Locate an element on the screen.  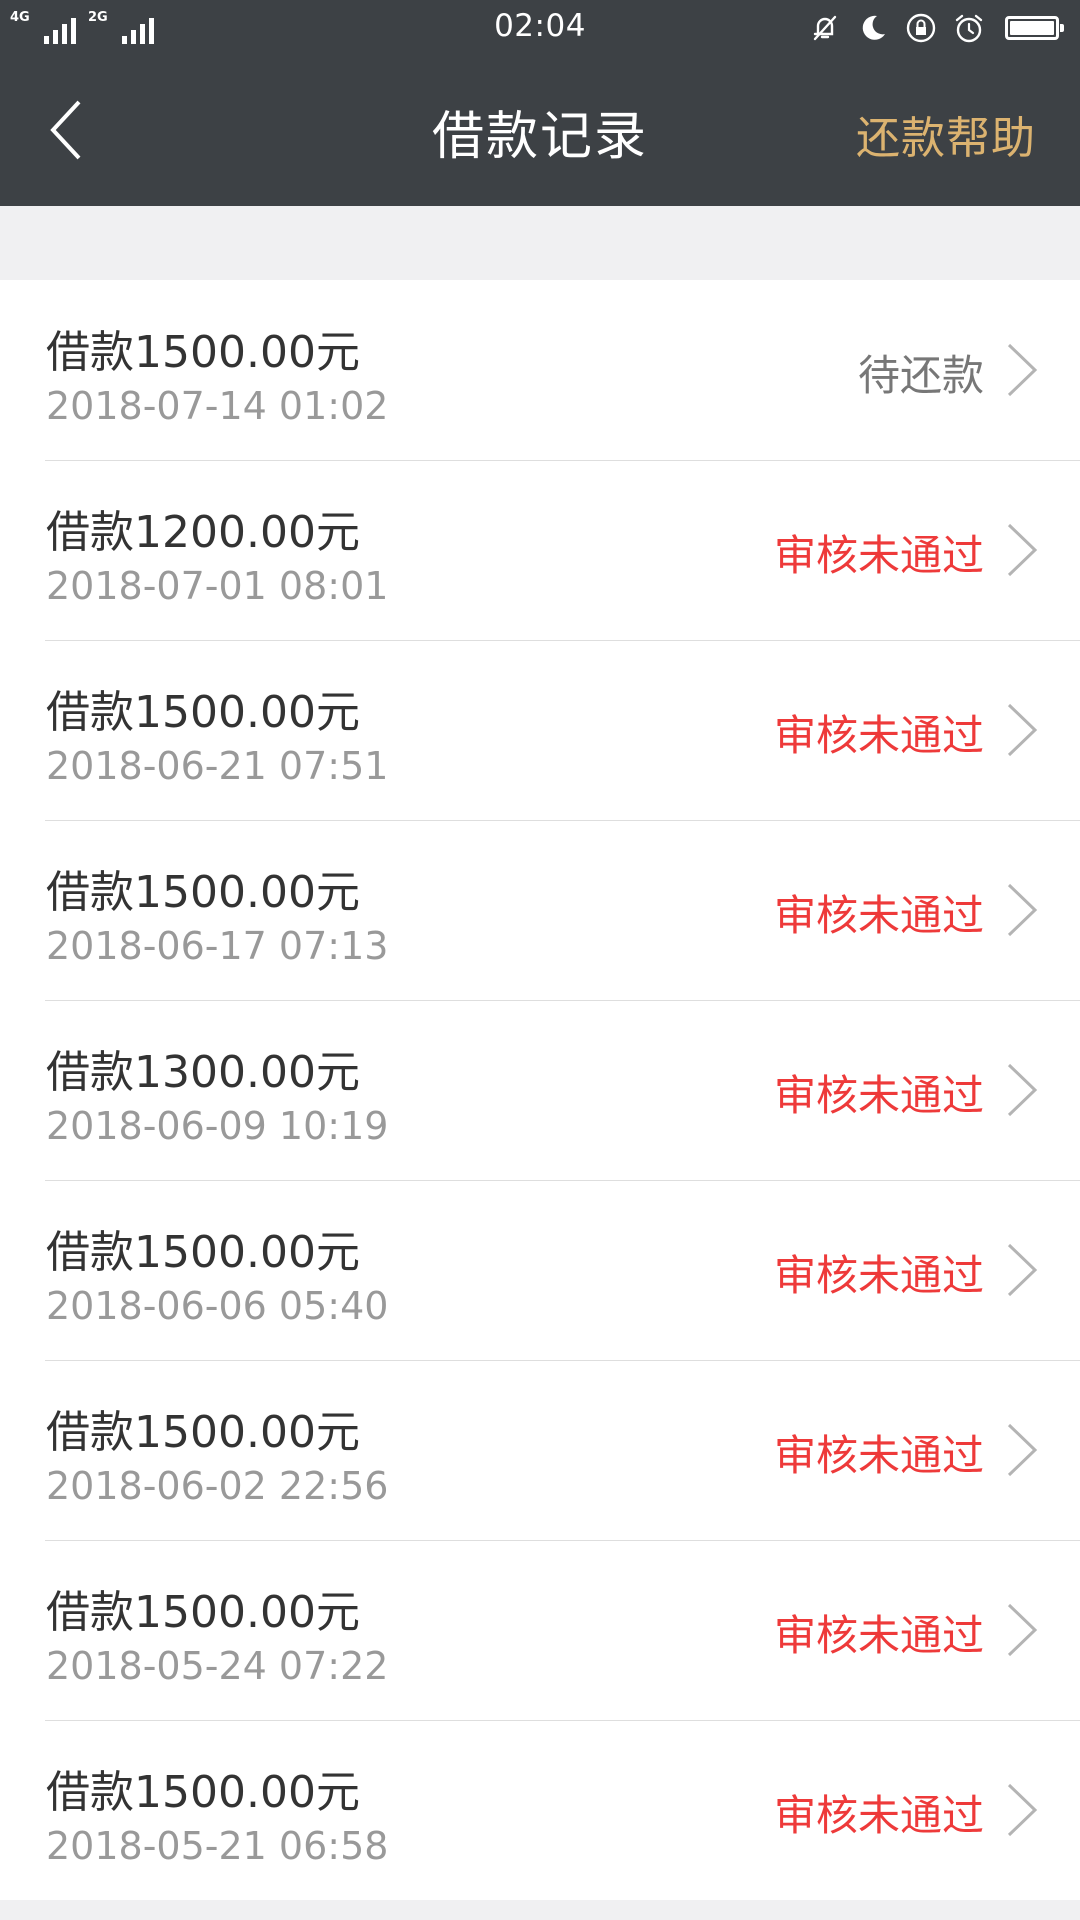
nav-bar: 借款记录 还款帮助 is located at coordinates (540, 131).